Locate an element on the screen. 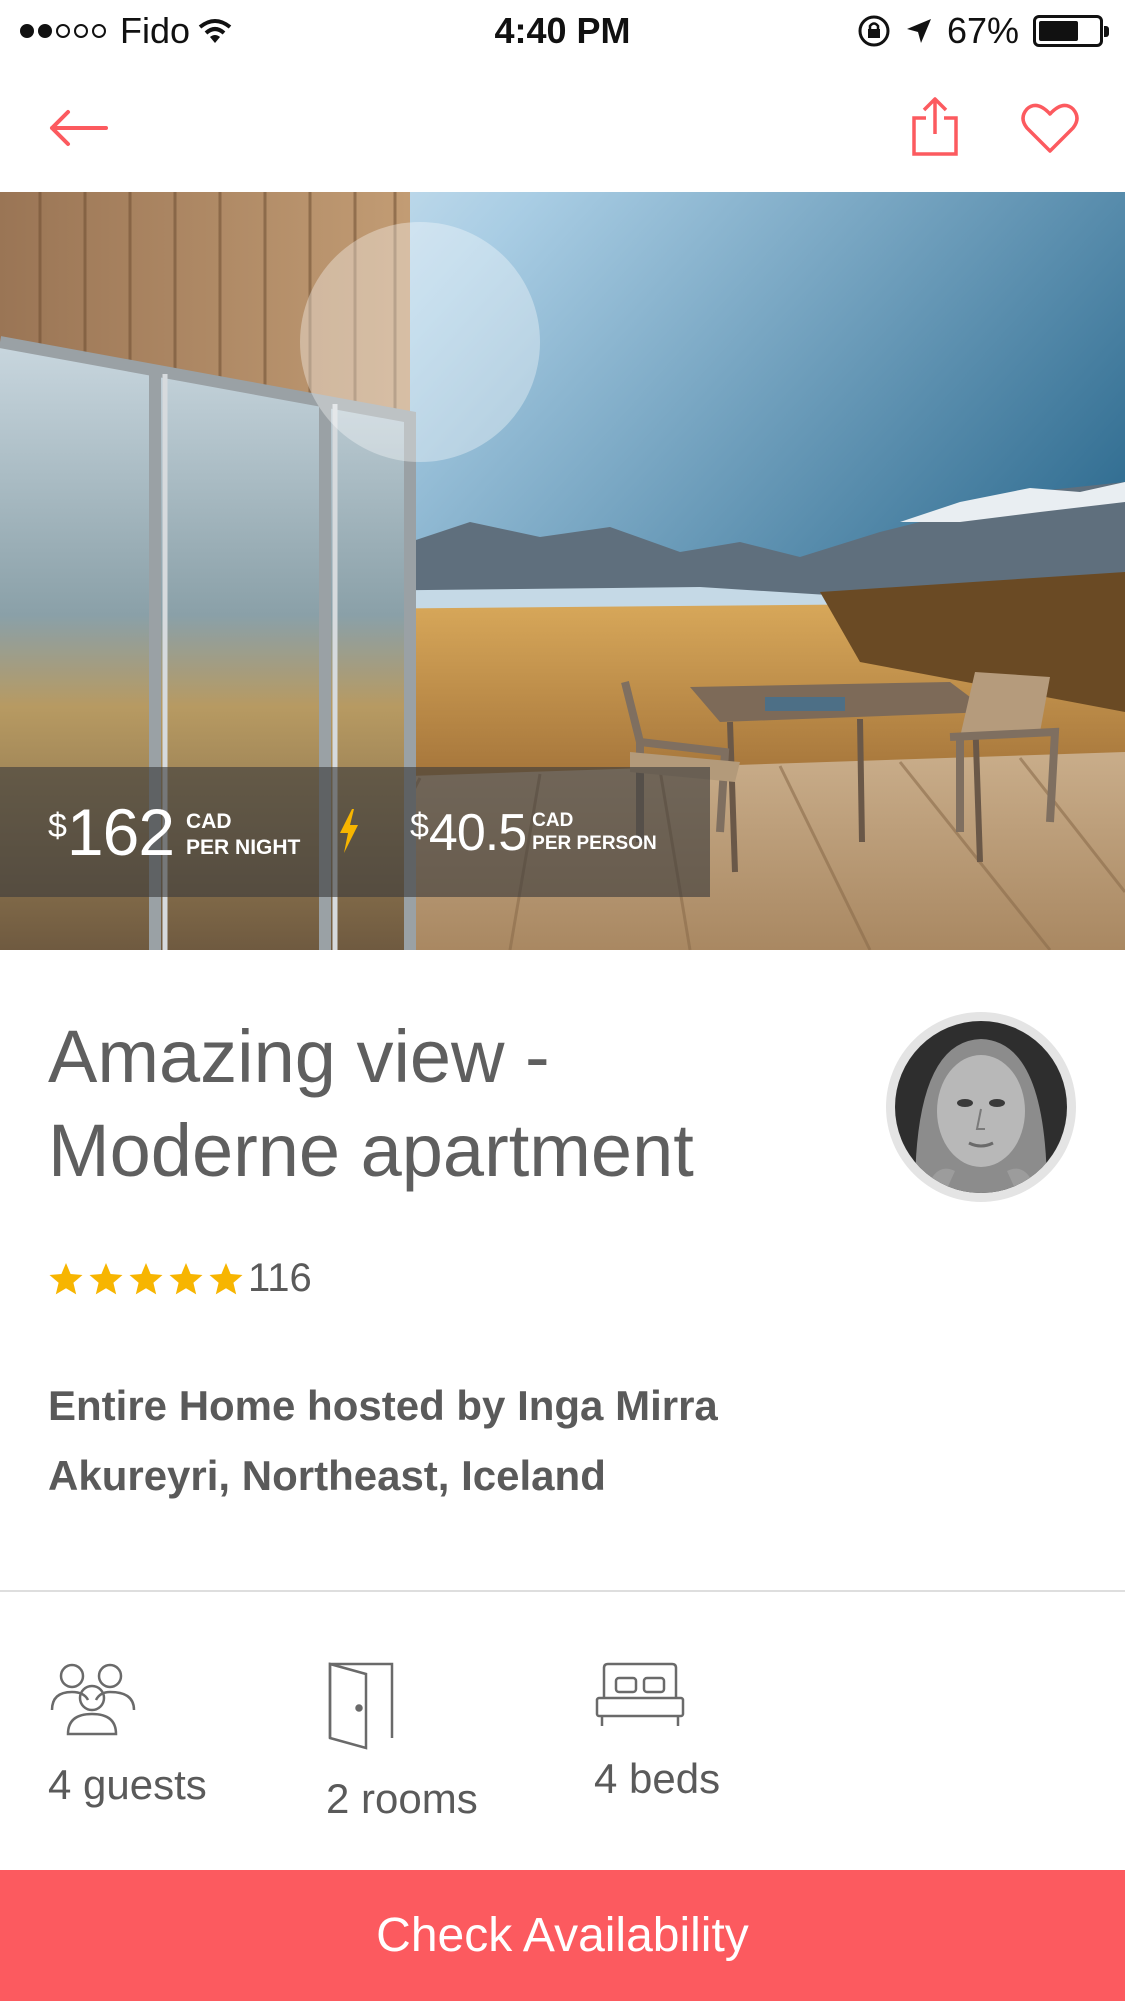 The width and height of the screenshot is (1125, 2001). price-unit: PER PERSON is located at coordinates (594, 843).